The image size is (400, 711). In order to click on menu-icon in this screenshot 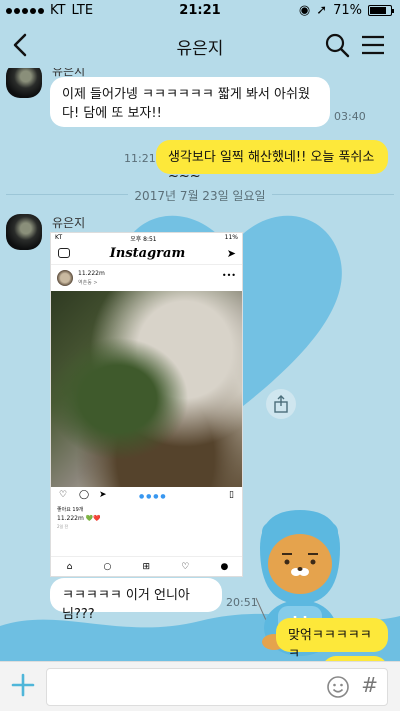, I will do `click(373, 45)`.